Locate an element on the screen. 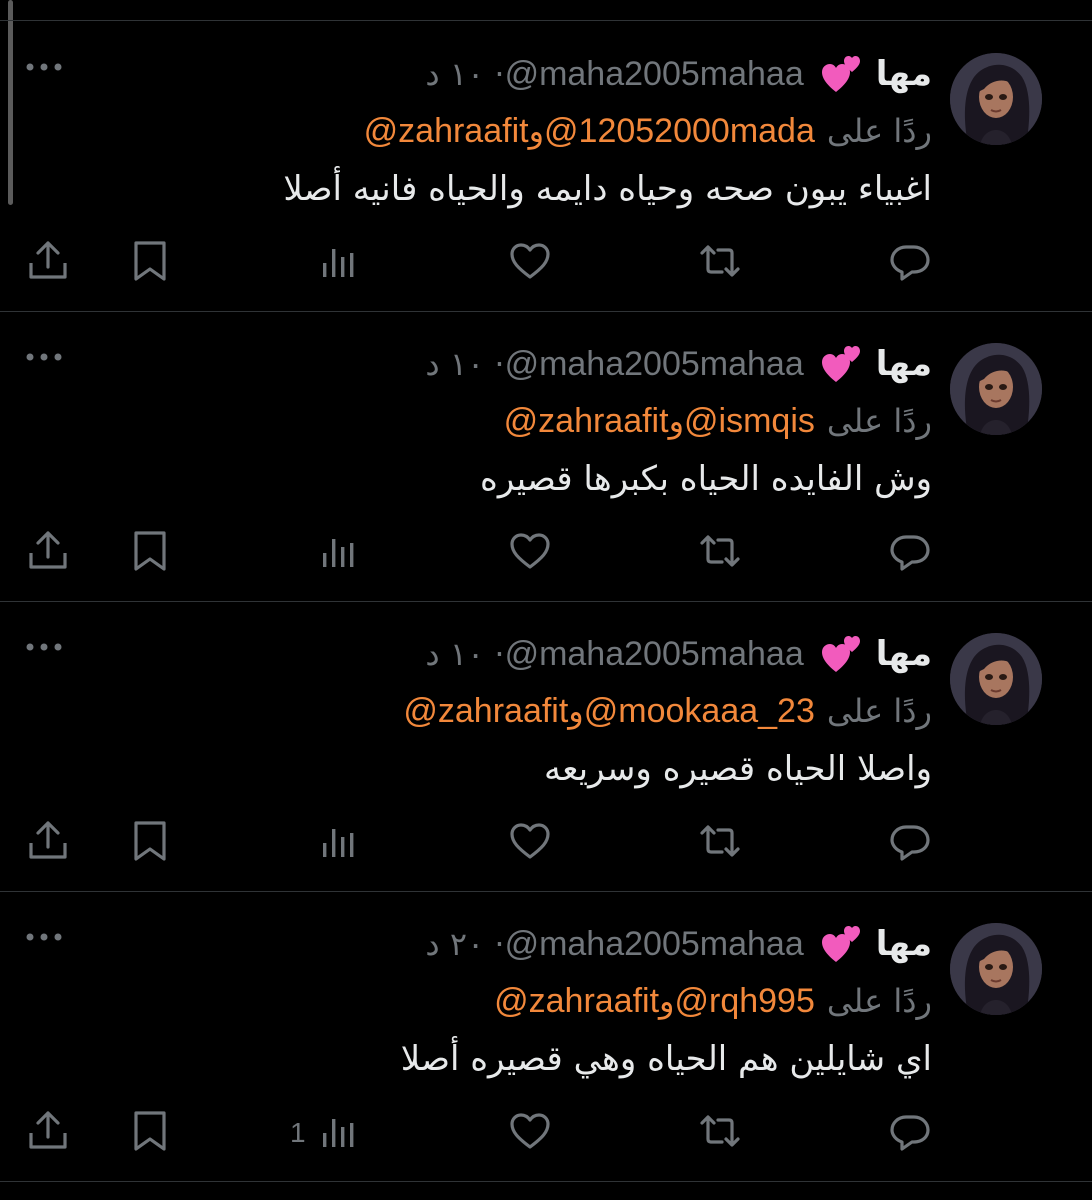  reply-context: ردًا على @12052000mada و @zahraafit is located at coordinates (648, 131).